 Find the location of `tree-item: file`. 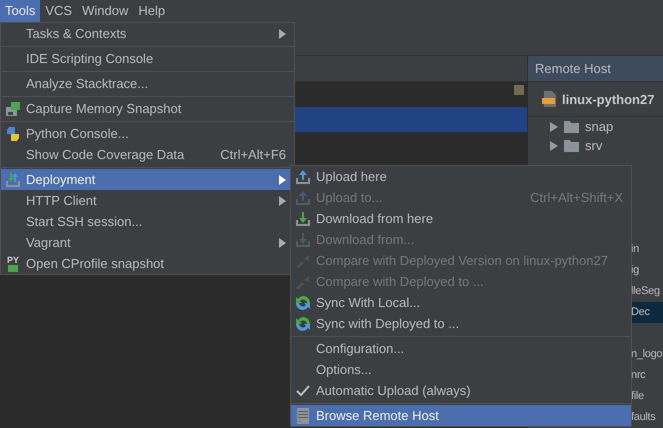

tree-item: file is located at coordinates (647, 397).